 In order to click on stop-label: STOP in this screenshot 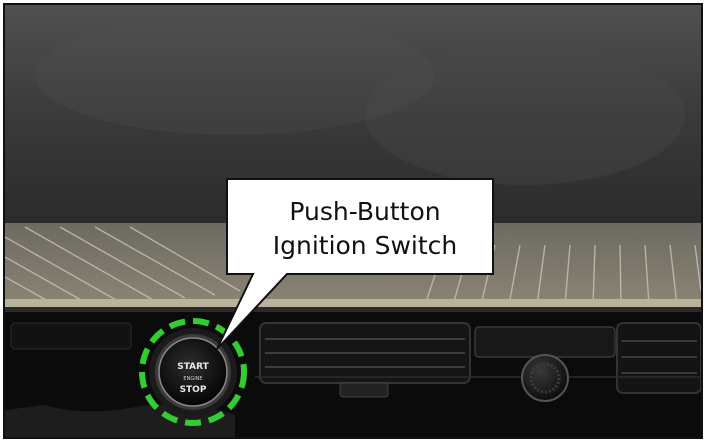, I will do `click(193, 390)`.